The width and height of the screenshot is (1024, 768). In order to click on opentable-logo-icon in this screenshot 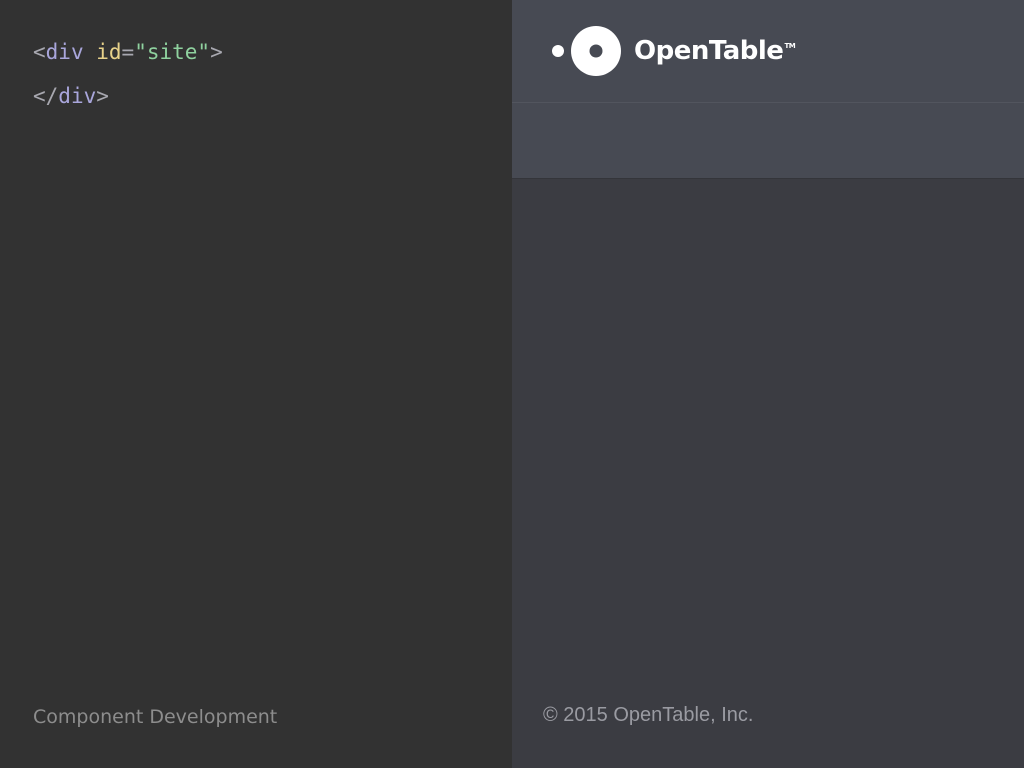, I will do `click(586, 51)`.